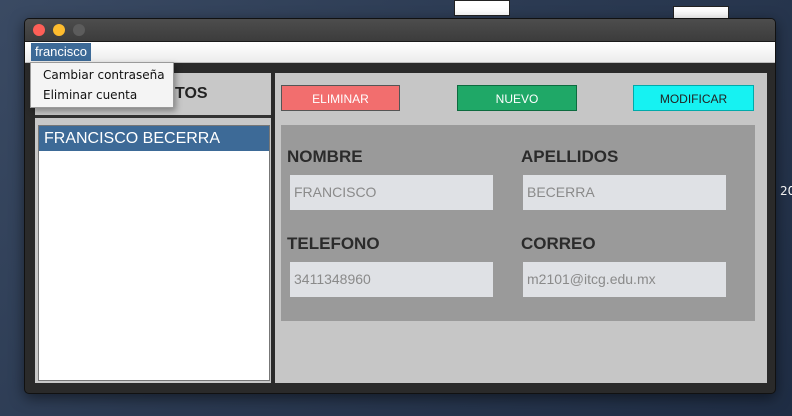 This screenshot has width=792, height=416. Describe the element at coordinates (786, 191) in the screenshot. I see `desktop-number: 20` at that location.